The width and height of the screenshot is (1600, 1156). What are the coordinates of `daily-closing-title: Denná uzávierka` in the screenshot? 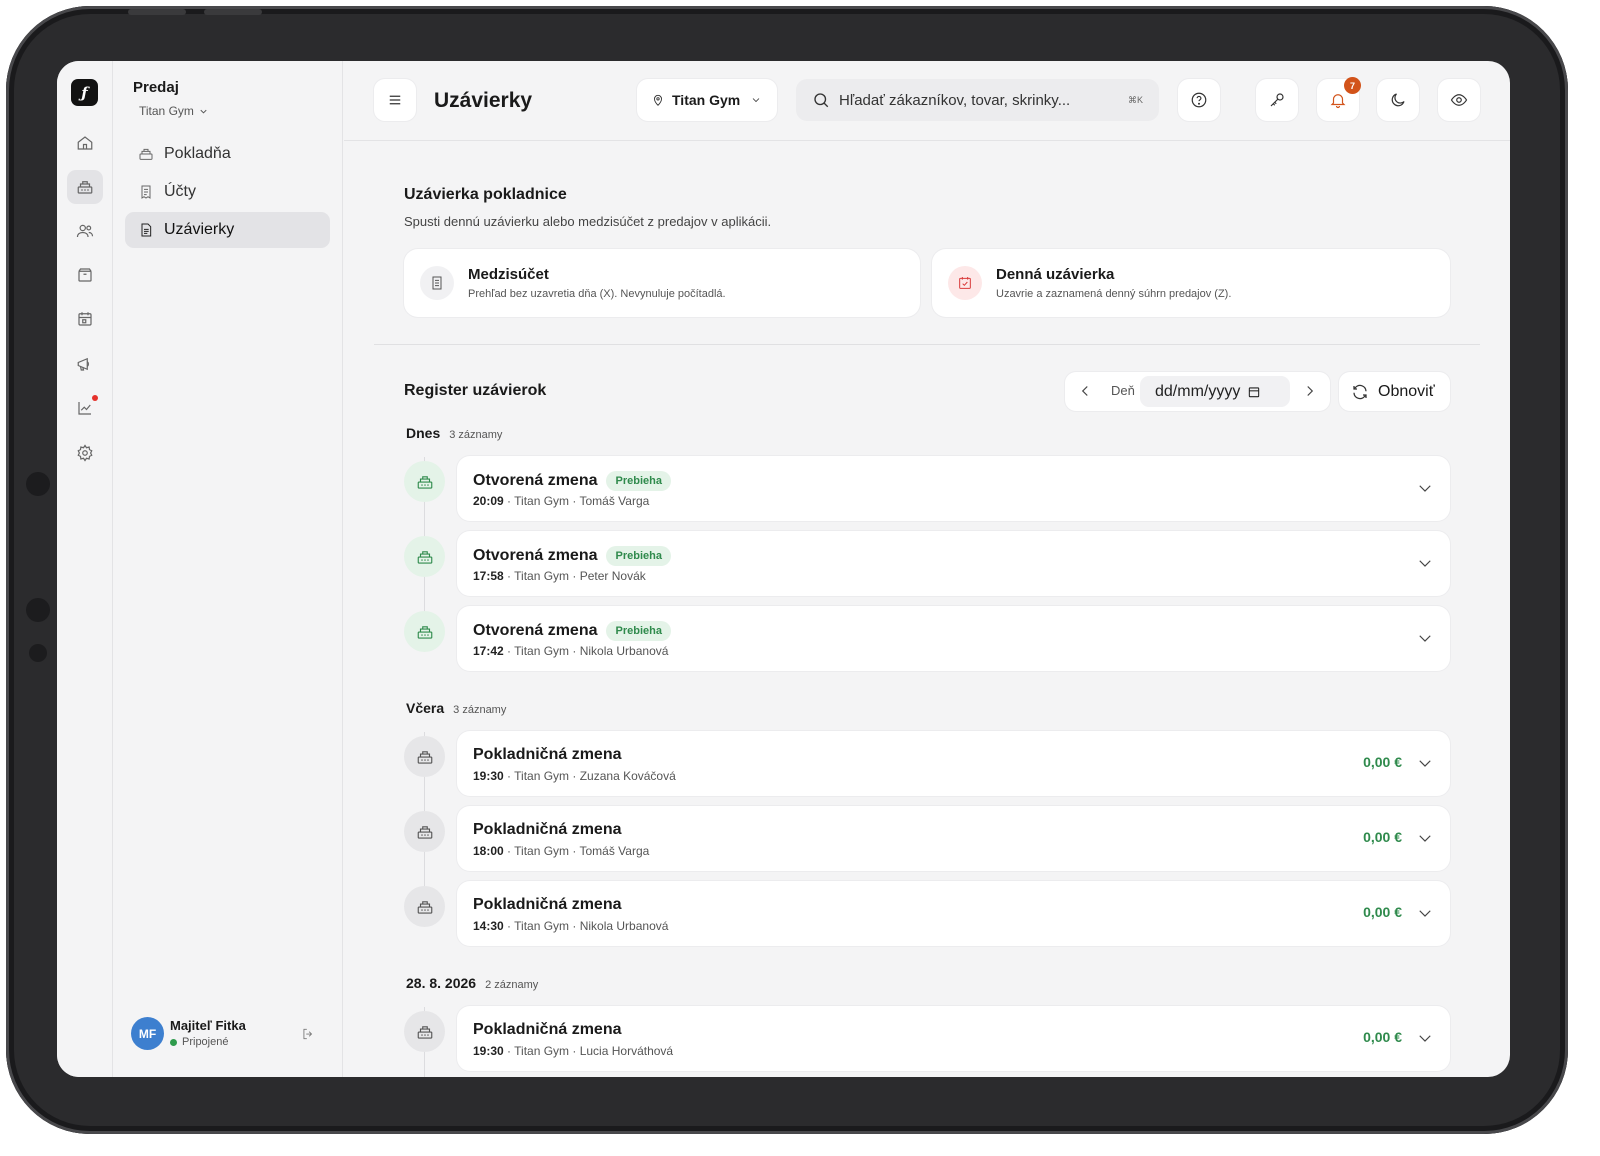 It's located at (1055, 274).